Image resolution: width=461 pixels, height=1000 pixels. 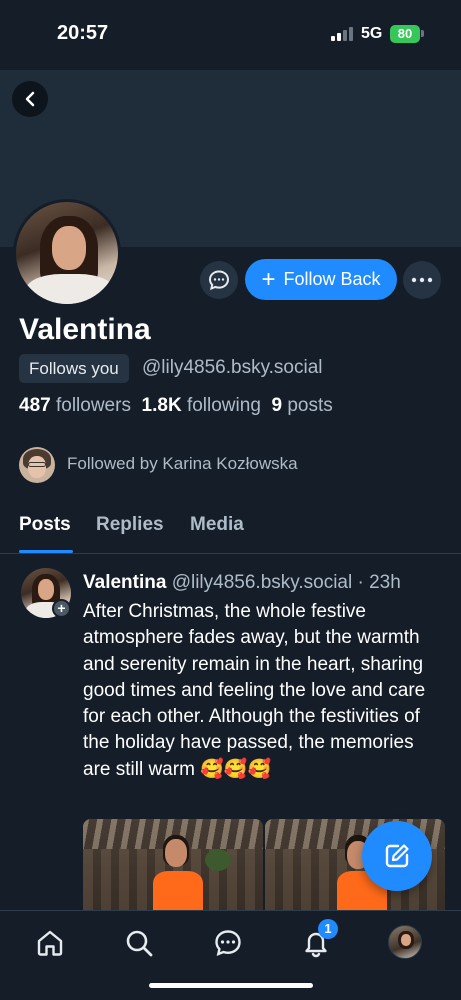 What do you see at coordinates (277, 405) in the screenshot?
I see `posts-count: 9` at bounding box center [277, 405].